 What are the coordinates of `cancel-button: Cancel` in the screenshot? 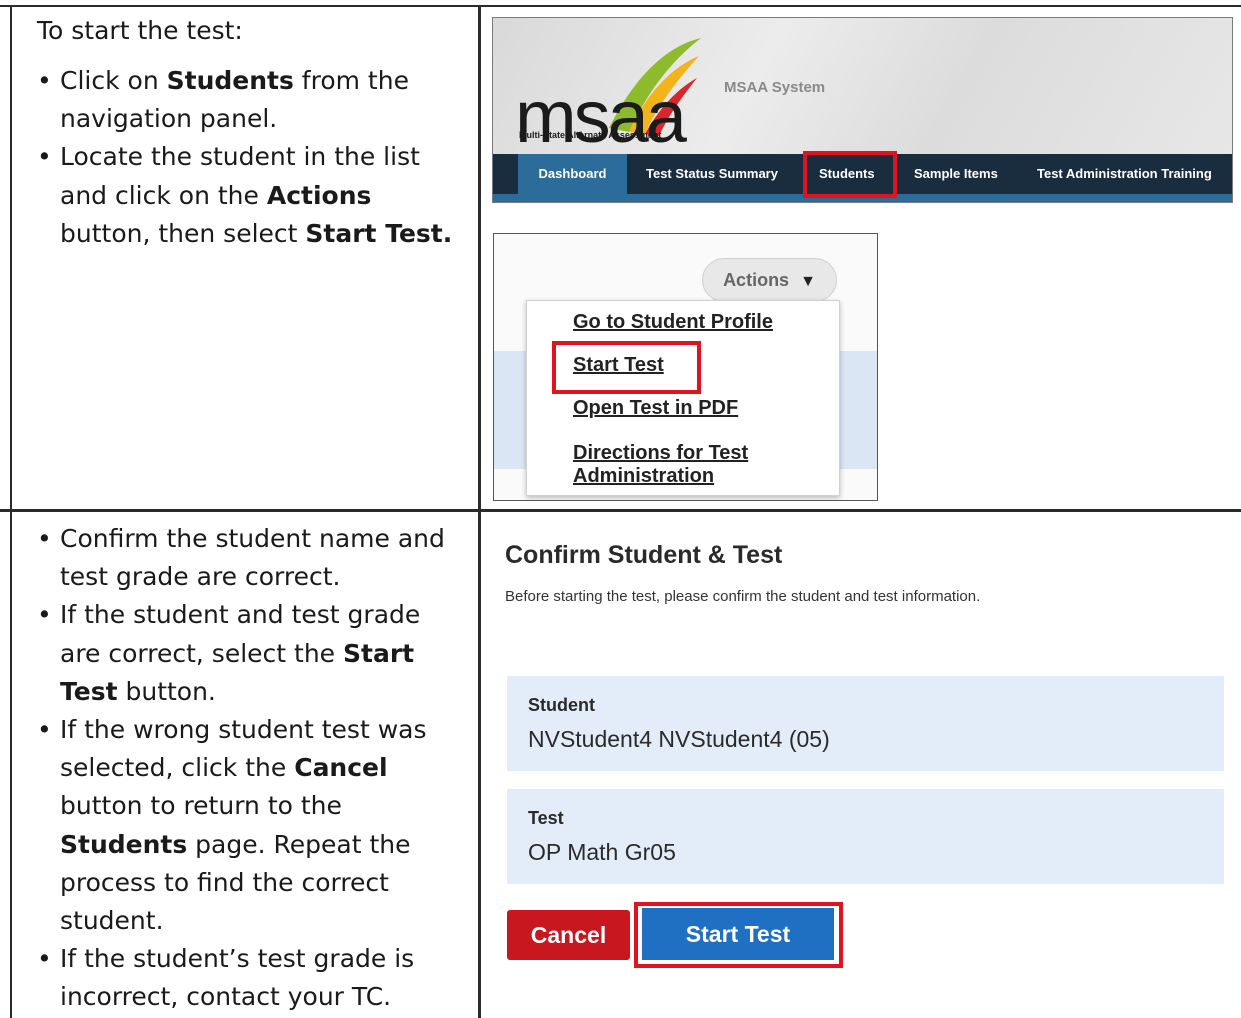 It's located at (568, 935).